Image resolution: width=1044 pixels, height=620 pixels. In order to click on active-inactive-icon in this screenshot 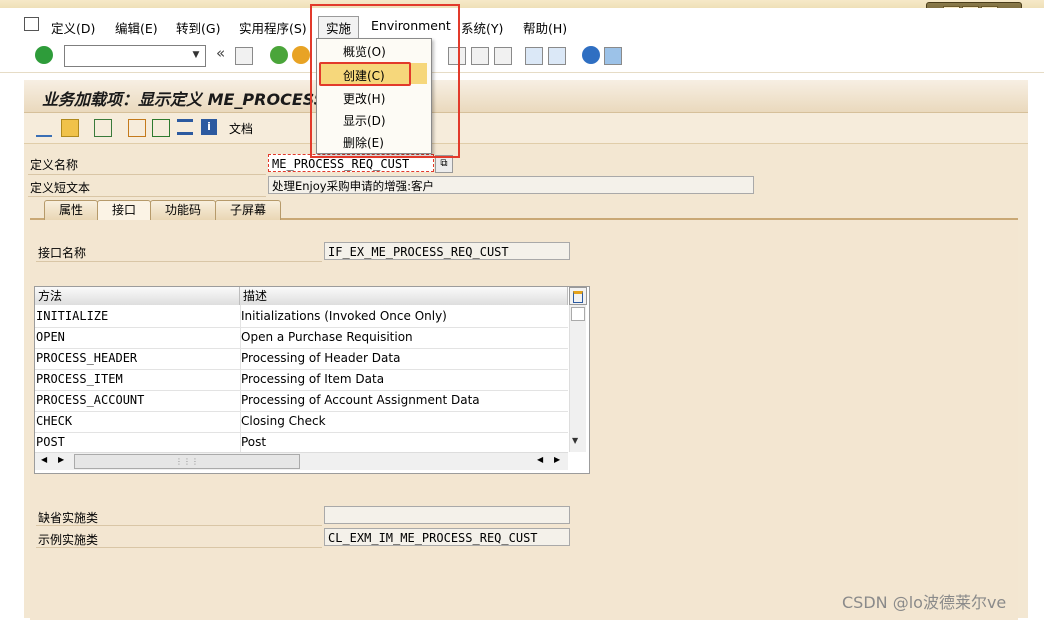, I will do `click(70, 128)`.